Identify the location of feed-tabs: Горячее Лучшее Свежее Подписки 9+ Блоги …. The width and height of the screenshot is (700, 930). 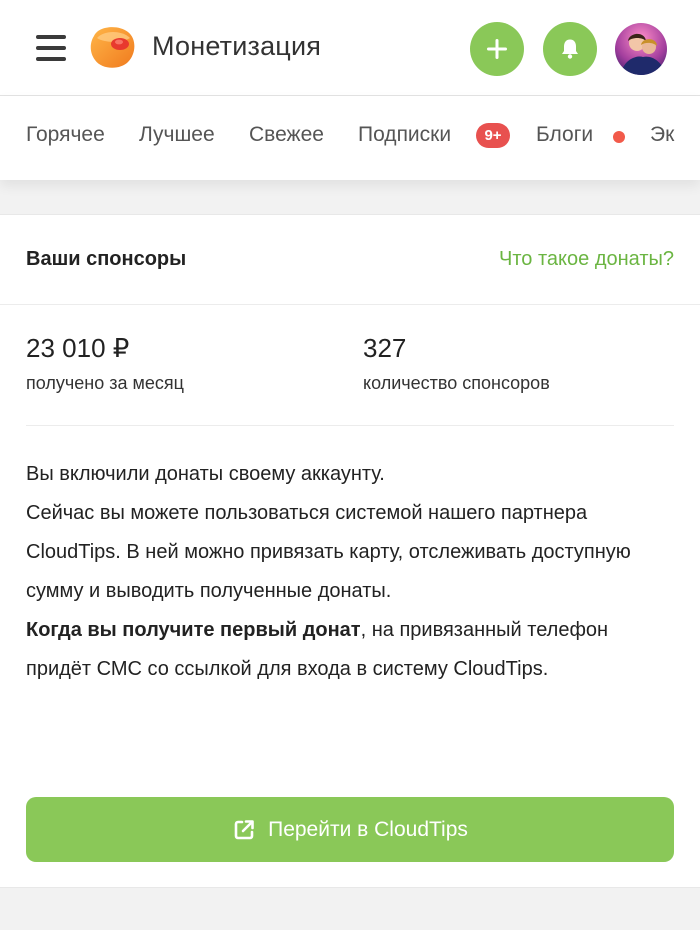
(350, 138).